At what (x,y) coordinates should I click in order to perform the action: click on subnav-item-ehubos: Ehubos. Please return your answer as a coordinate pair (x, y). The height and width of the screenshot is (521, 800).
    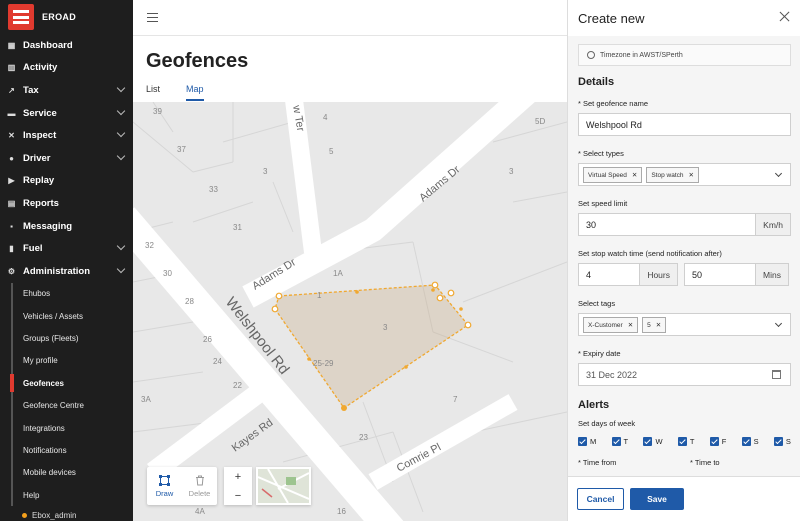
    Looking at the image, I should click on (66, 294).